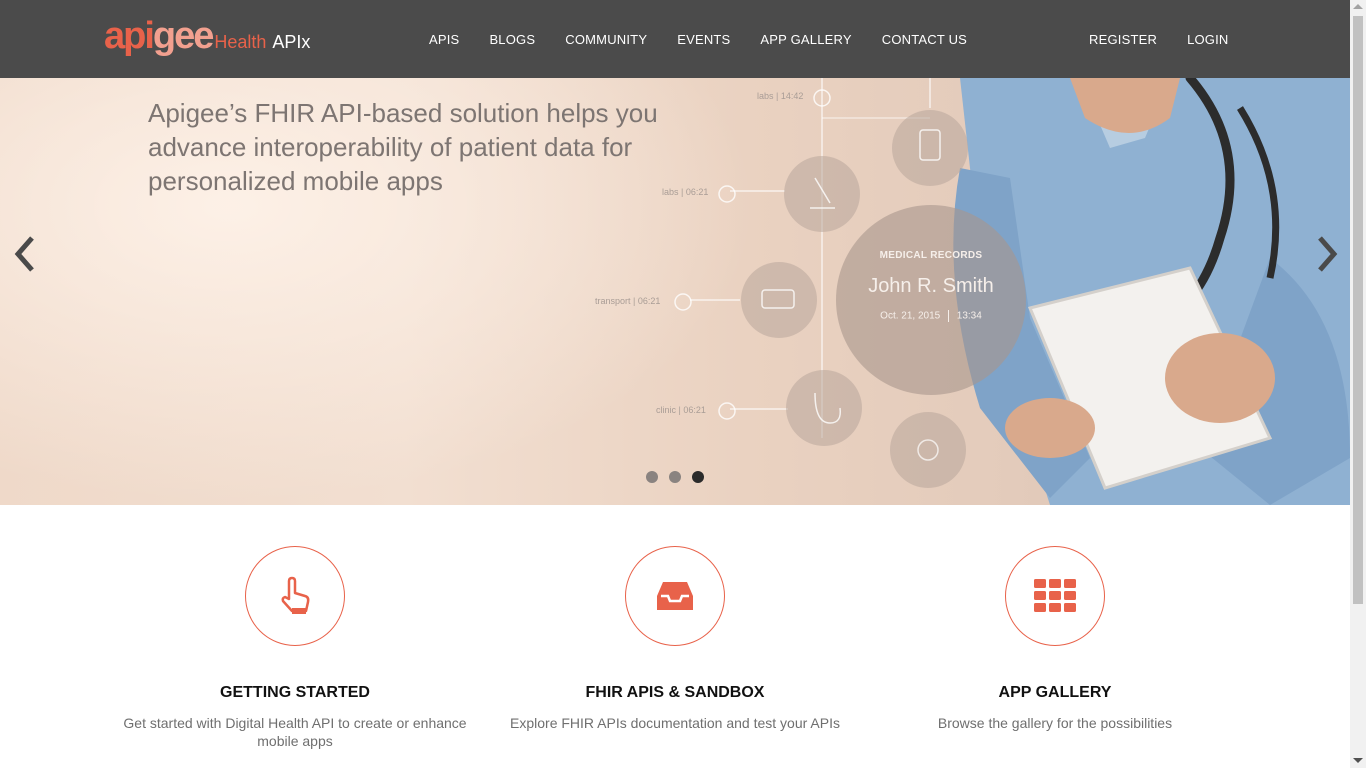 This screenshot has height=768, width=1366. Describe the element at coordinates (703, 39) in the screenshot. I see `nav-events: EVENTS` at that location.